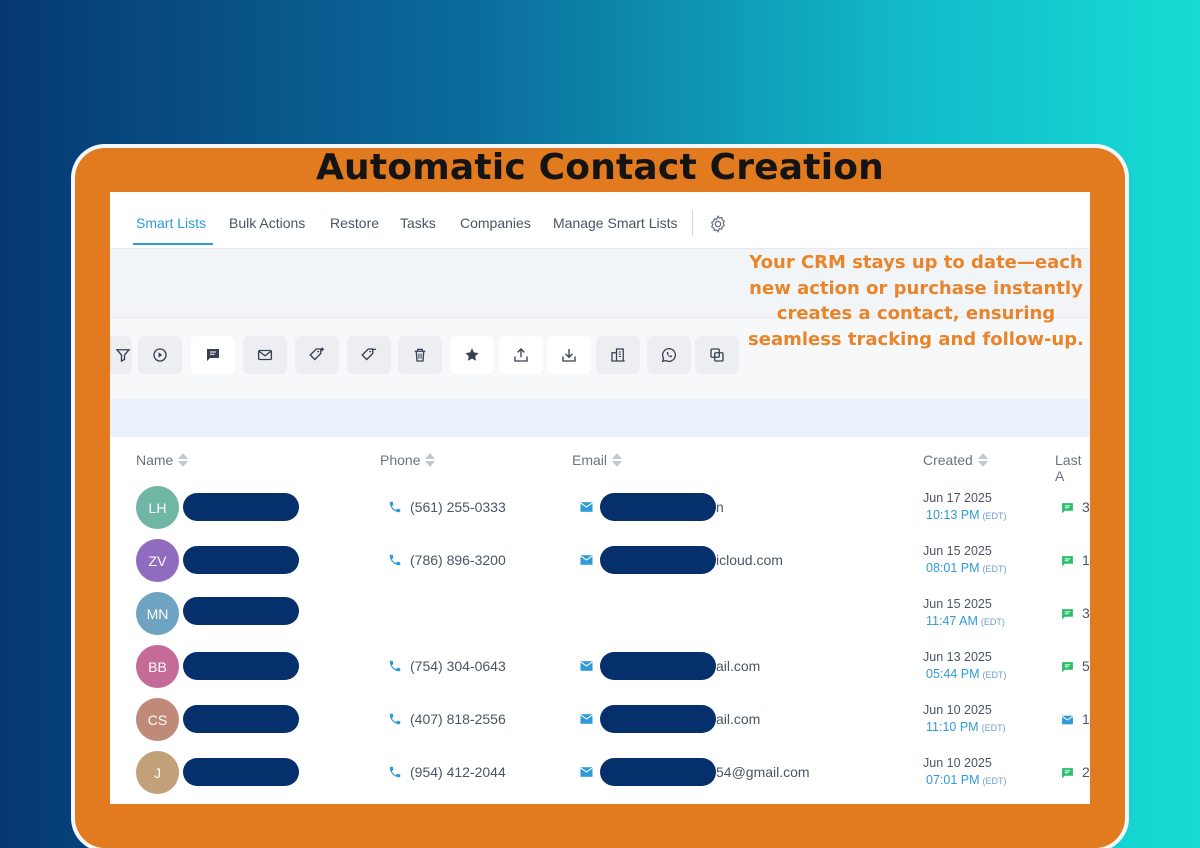 The width and height of the screenshot is (1200, 848). What do you see at coordinates (458, 666) in the screenshot?
I see `phone-number: (754) 304-0643` at bounding box center [458, 666].